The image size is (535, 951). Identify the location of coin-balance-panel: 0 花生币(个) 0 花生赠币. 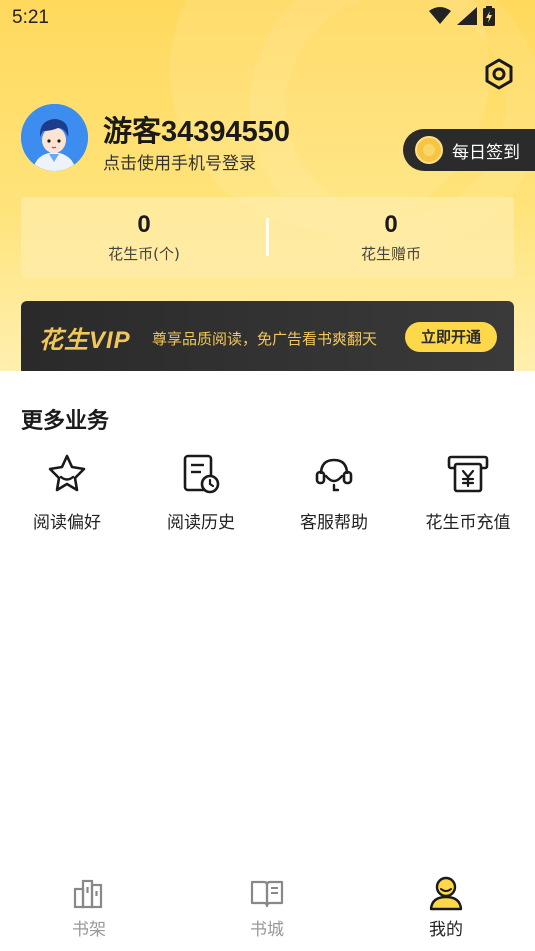
(267, 237).